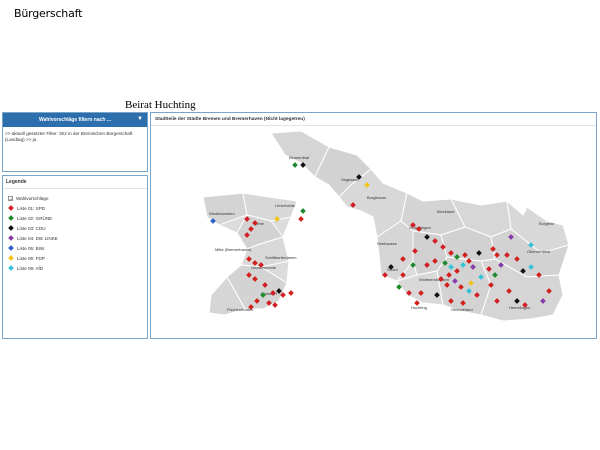  Describe the element at coordinates (32, 198) in the screenshot. I see `legend-label: Wahlvorschläge` at that location.